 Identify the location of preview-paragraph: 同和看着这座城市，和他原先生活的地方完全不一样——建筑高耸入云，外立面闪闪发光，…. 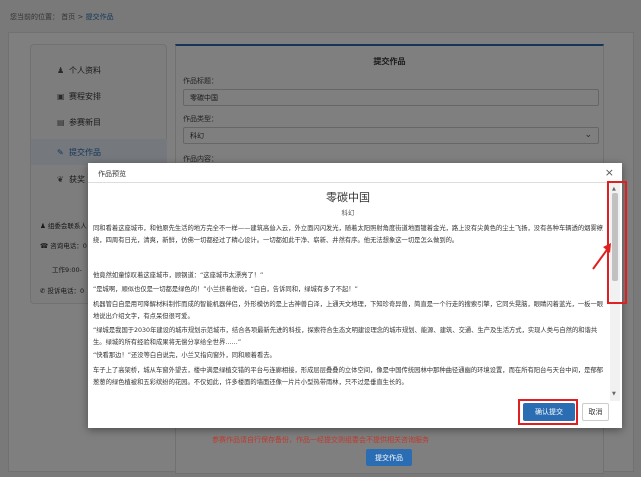
(348, 234).